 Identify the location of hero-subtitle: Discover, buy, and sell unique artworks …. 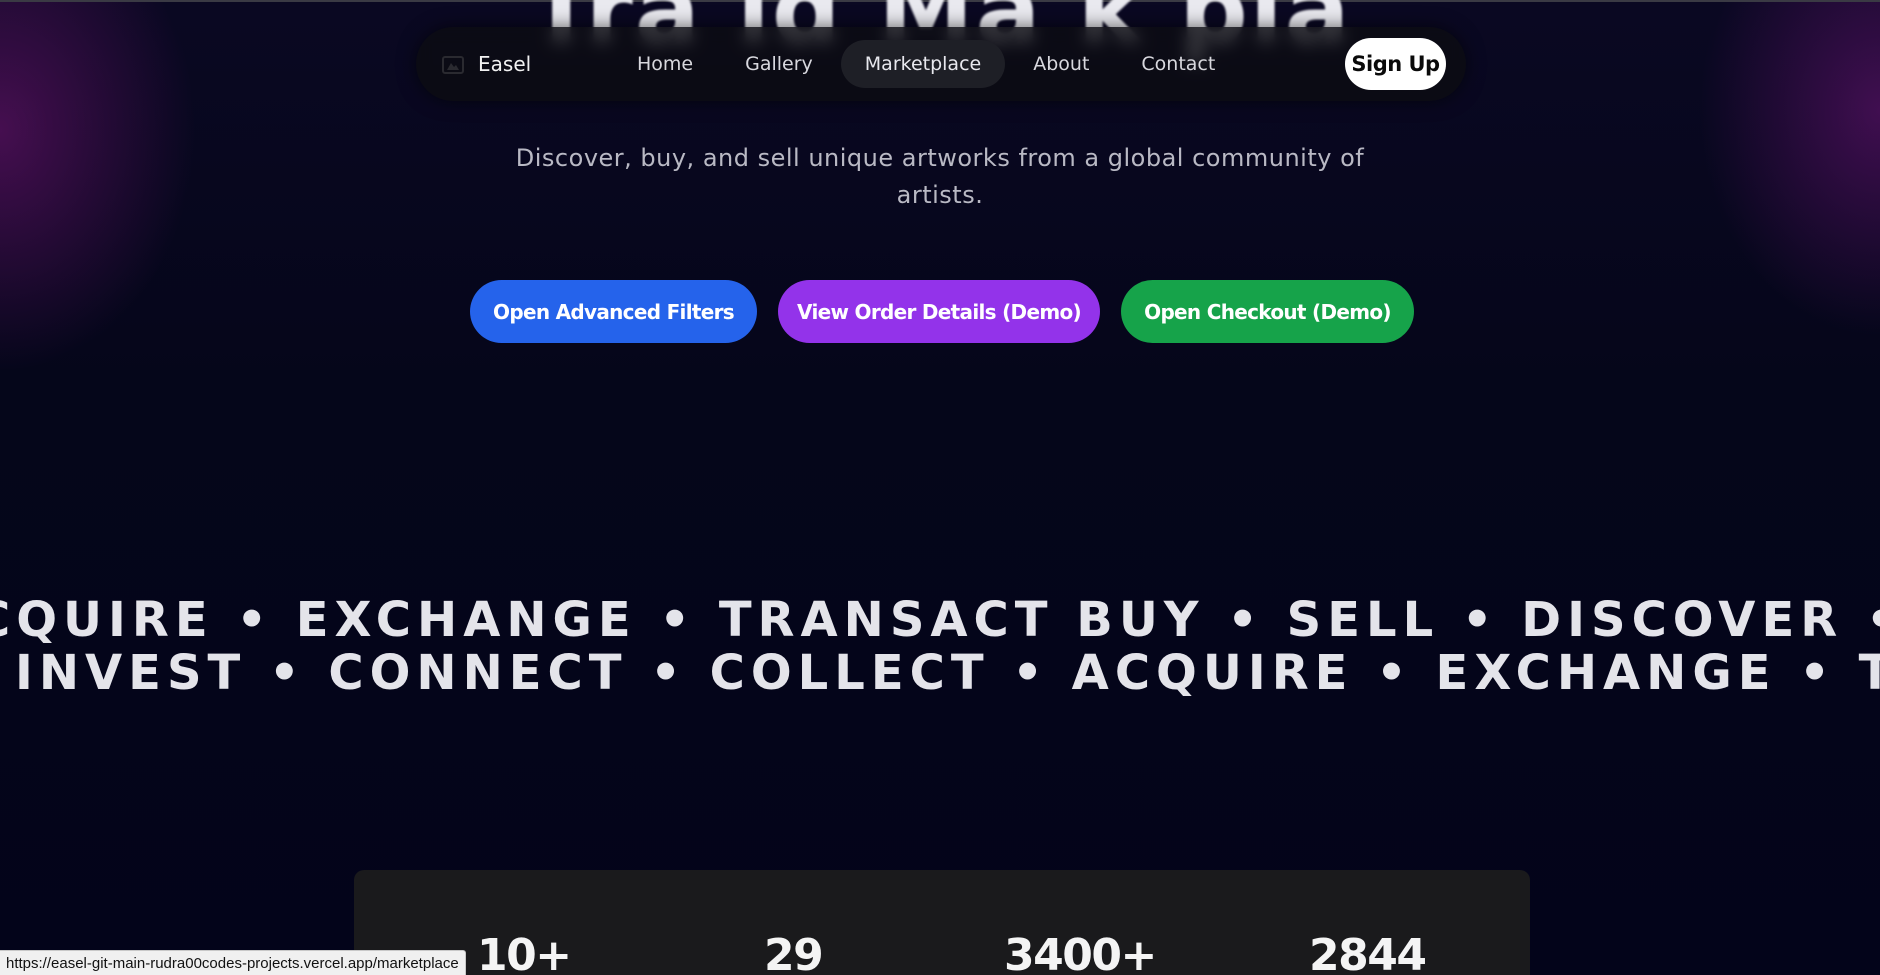
(940, 176).